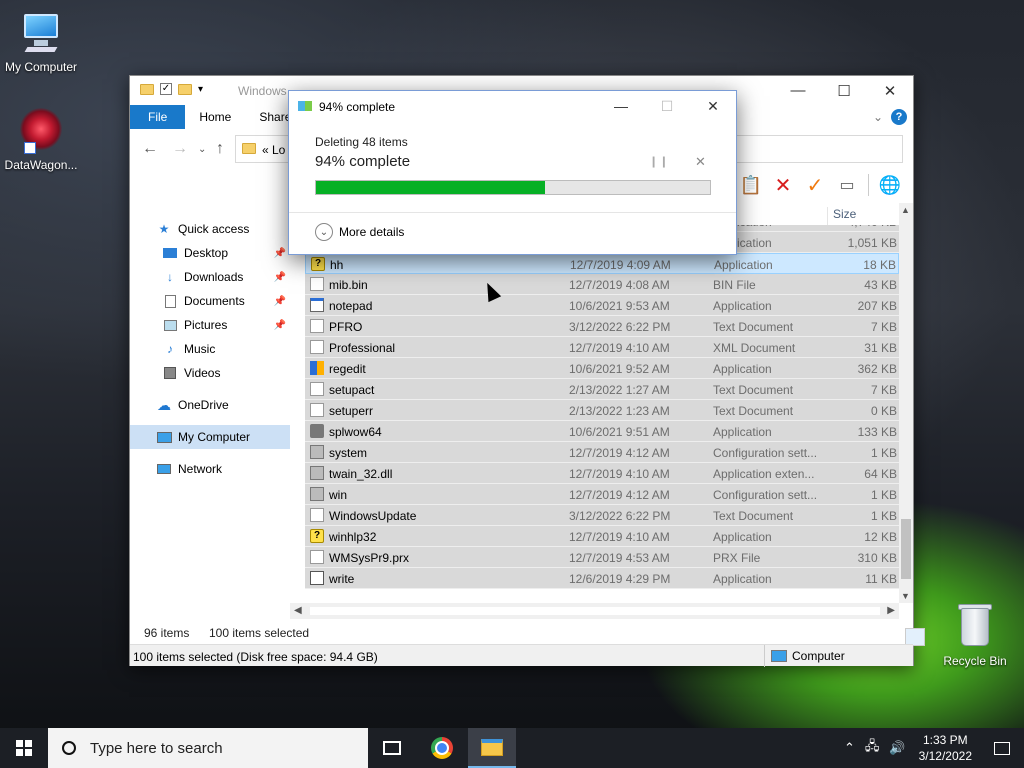 The height and width of the screenshot is (768, 1024). I want to click on properties-icon: ✓, so click(166, 89).